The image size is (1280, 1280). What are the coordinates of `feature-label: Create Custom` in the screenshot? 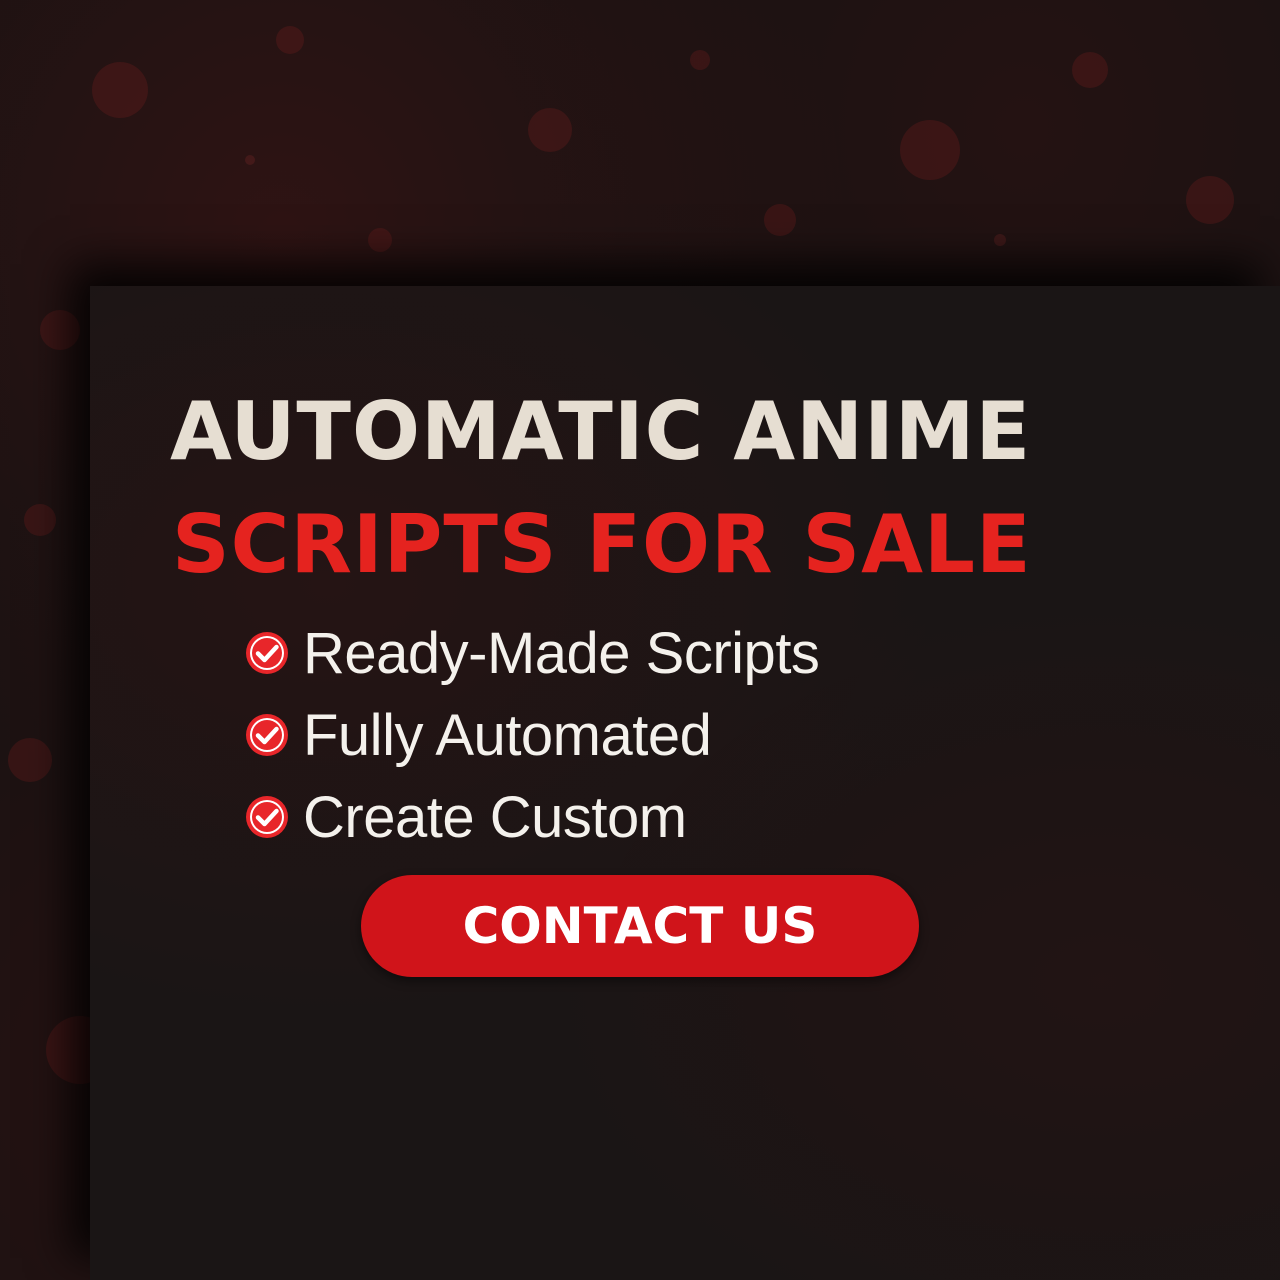 It's located at (495, 817).